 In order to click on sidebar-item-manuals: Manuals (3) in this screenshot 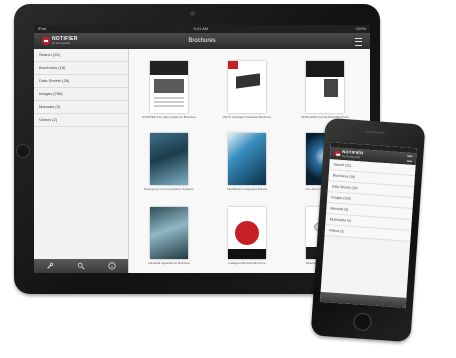, I will do `click(81, 107)`.